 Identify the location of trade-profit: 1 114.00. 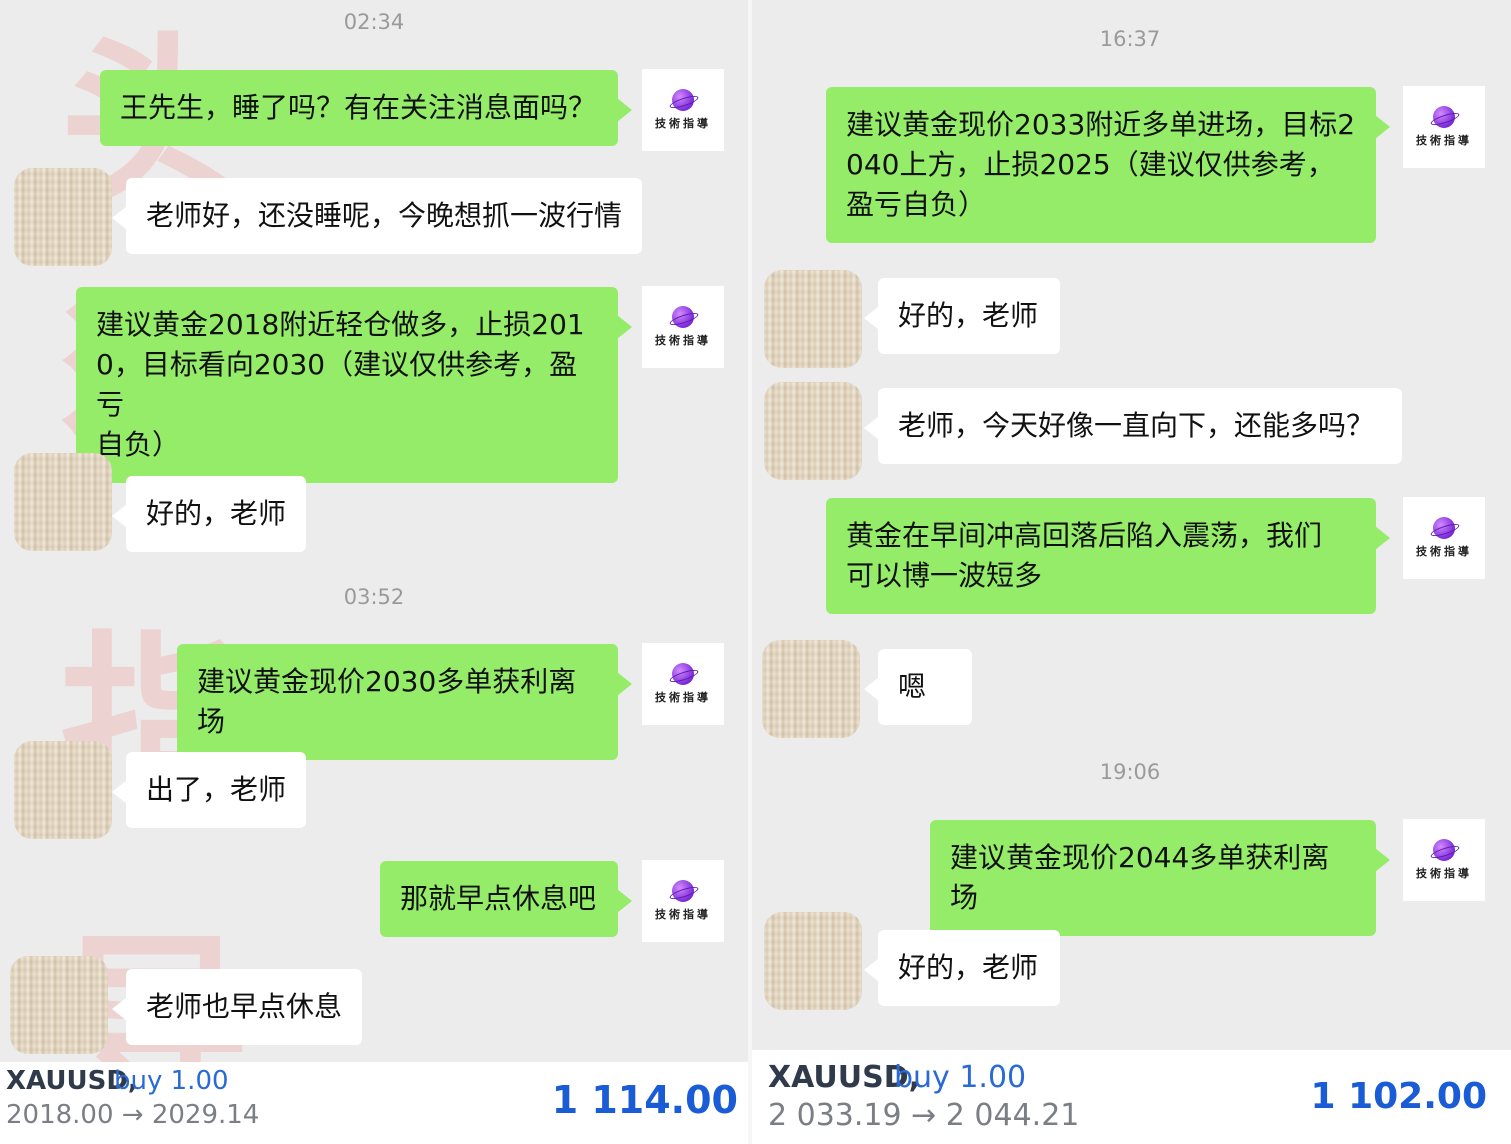
(644, 1100).